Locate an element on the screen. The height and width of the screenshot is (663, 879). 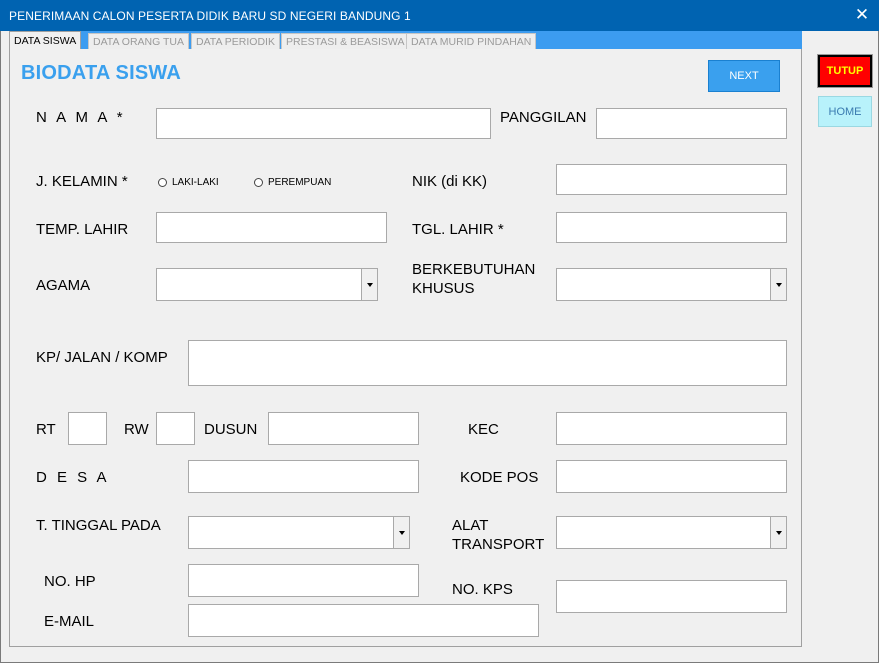
tutup-button: TUTUP is located at coordinates (845, 71).